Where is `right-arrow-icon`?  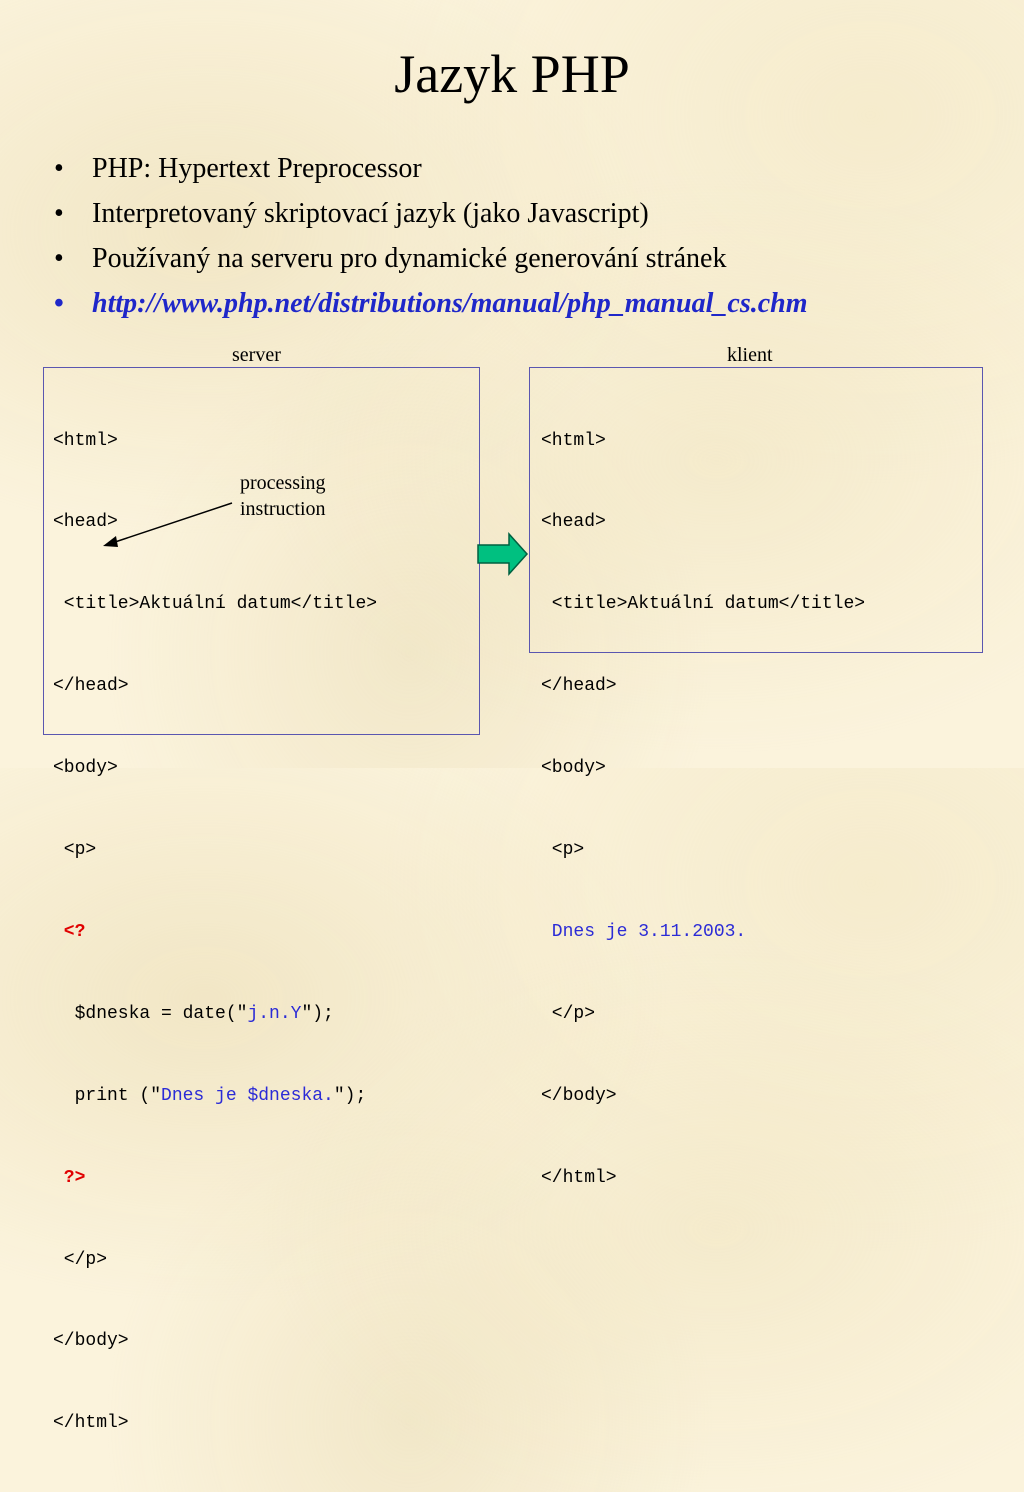
right-arrow-icon is located at coordinates (503, 554).